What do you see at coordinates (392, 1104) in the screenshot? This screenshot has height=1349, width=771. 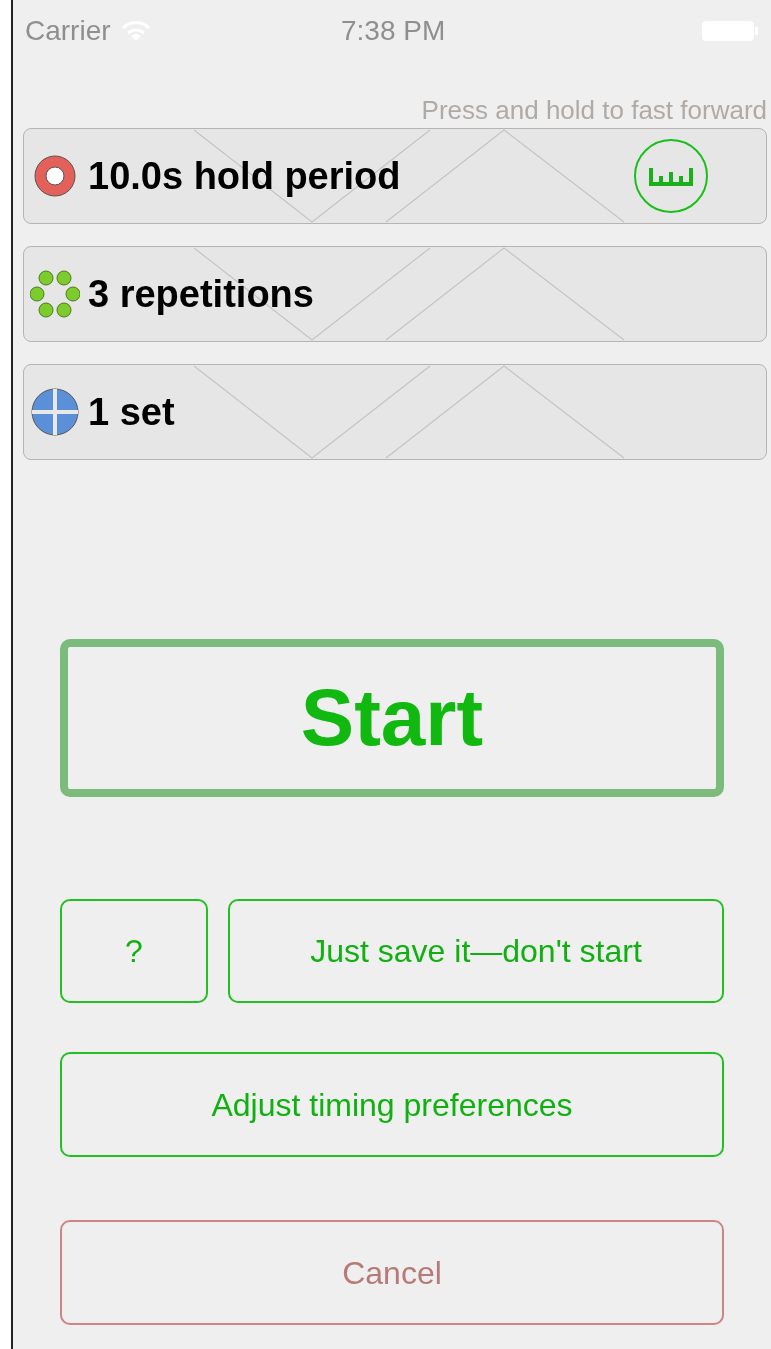 I see `preferences-button: Adjust timing preferences` at bounding box center [392, 1104].